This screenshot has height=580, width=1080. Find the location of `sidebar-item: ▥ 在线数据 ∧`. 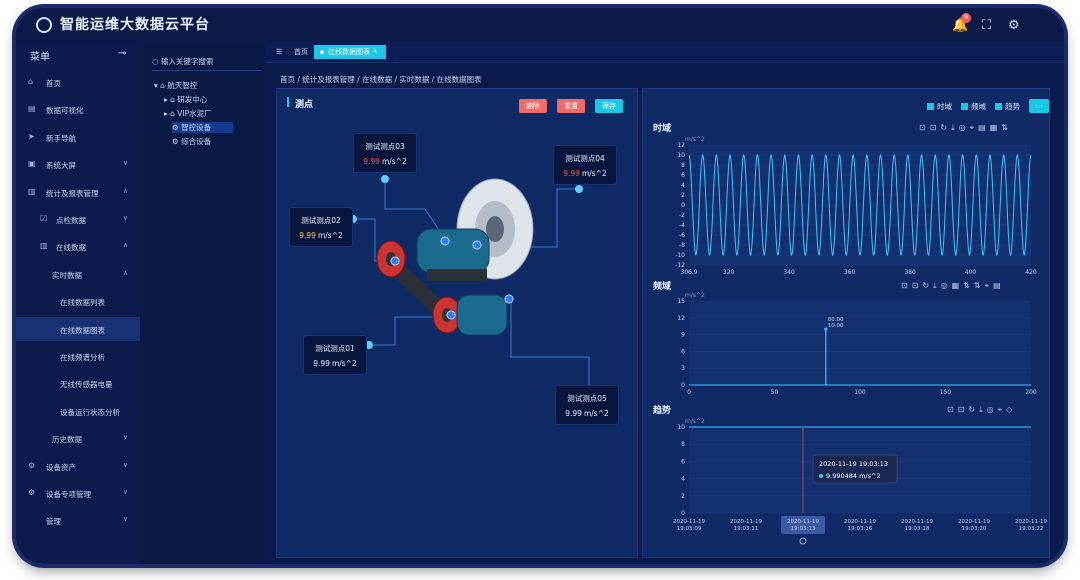

sidebar-item: ▥ 在线数据 ∧ is located at coordinates (78, 246).